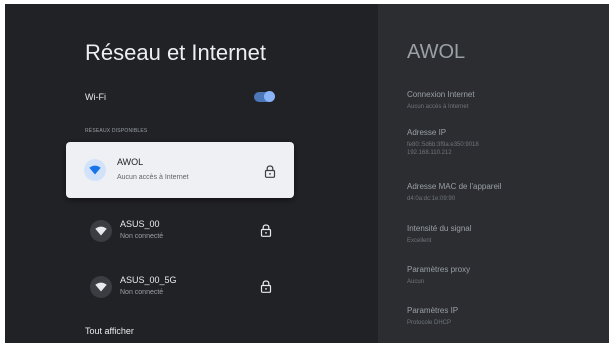 The width and height of the screenshot is (613, 347). I want to click on page-title: Réseau et Internet, so click(176, 52).